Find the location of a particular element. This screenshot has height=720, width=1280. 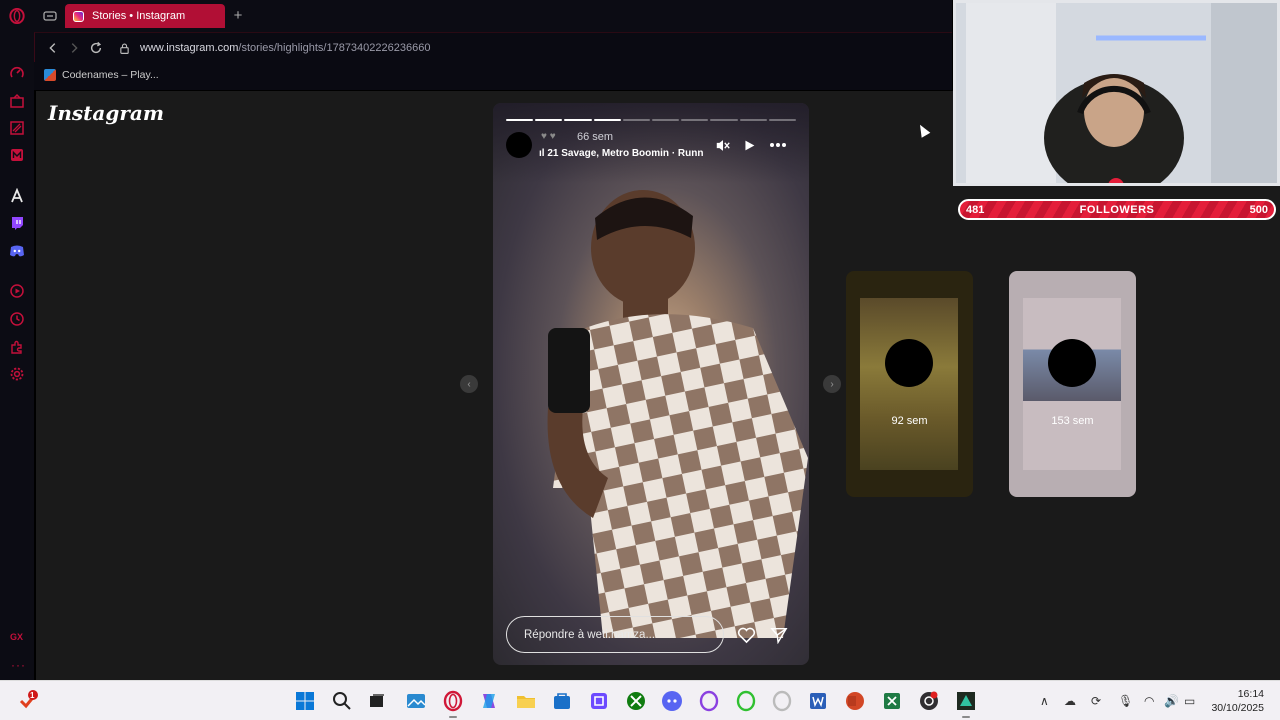

discord-taskbar-icon is located at coordinates (672, 701).